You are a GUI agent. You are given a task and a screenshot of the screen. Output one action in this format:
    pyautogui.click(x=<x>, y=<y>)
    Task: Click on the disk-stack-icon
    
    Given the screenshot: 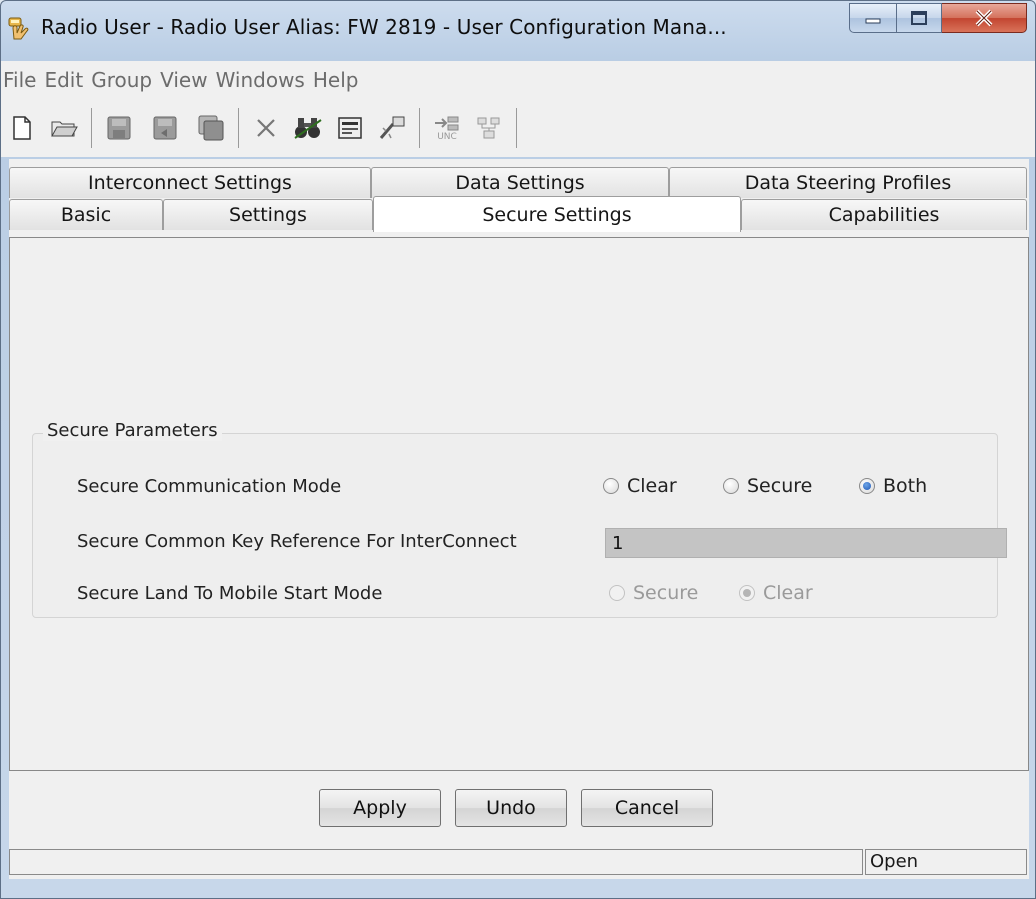 What is the action you would take?
    pyautogui.click(x=211, y=128)
    